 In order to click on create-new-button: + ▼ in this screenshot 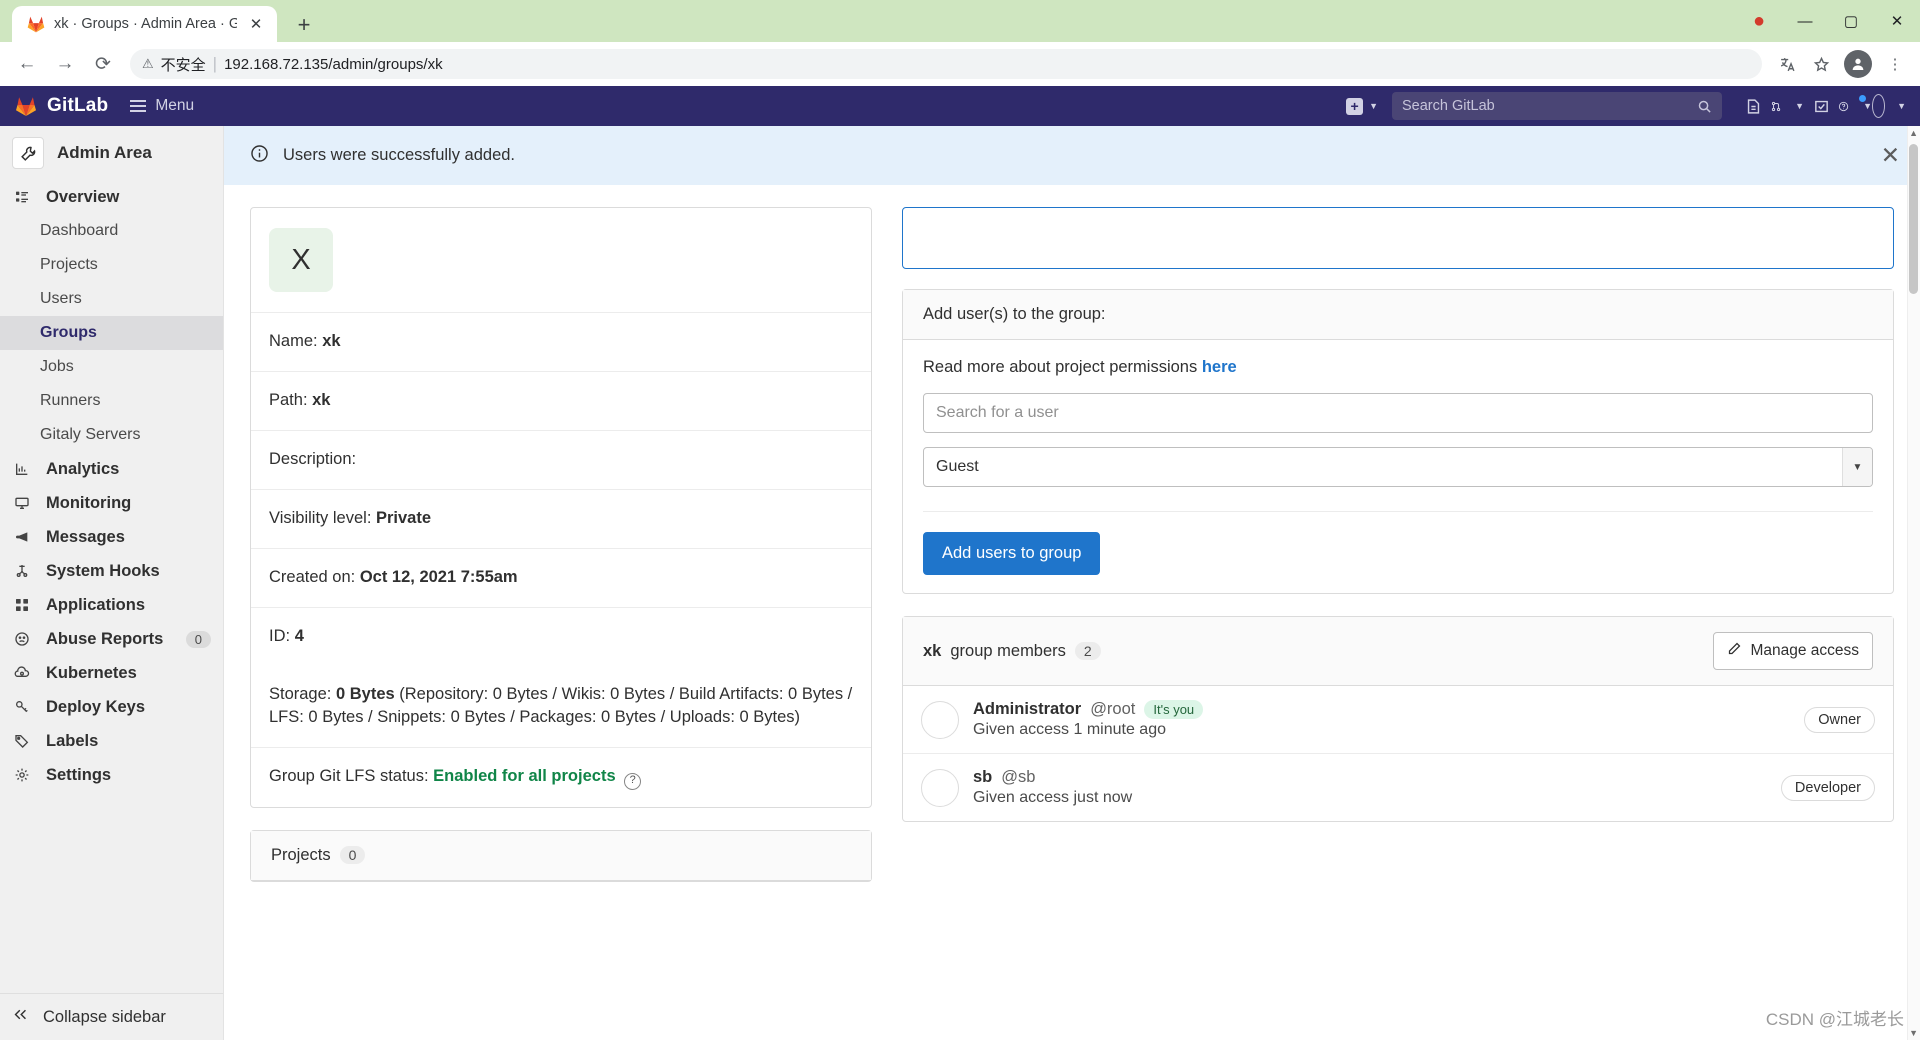, I will do `click(1362, 106)`.